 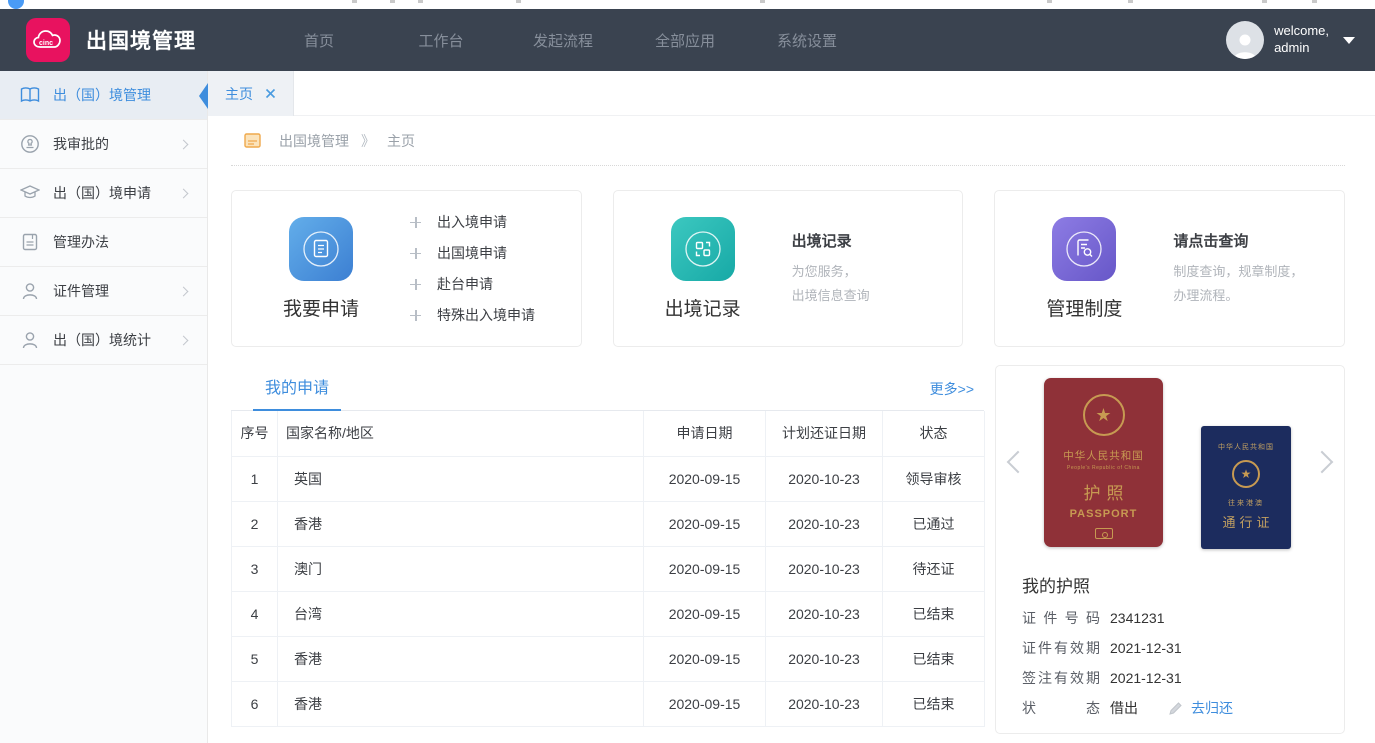 What do you see at coordinates (254, 568) in the screenshot?
I see `cell-index: 3` at bounding box center [254, 568].